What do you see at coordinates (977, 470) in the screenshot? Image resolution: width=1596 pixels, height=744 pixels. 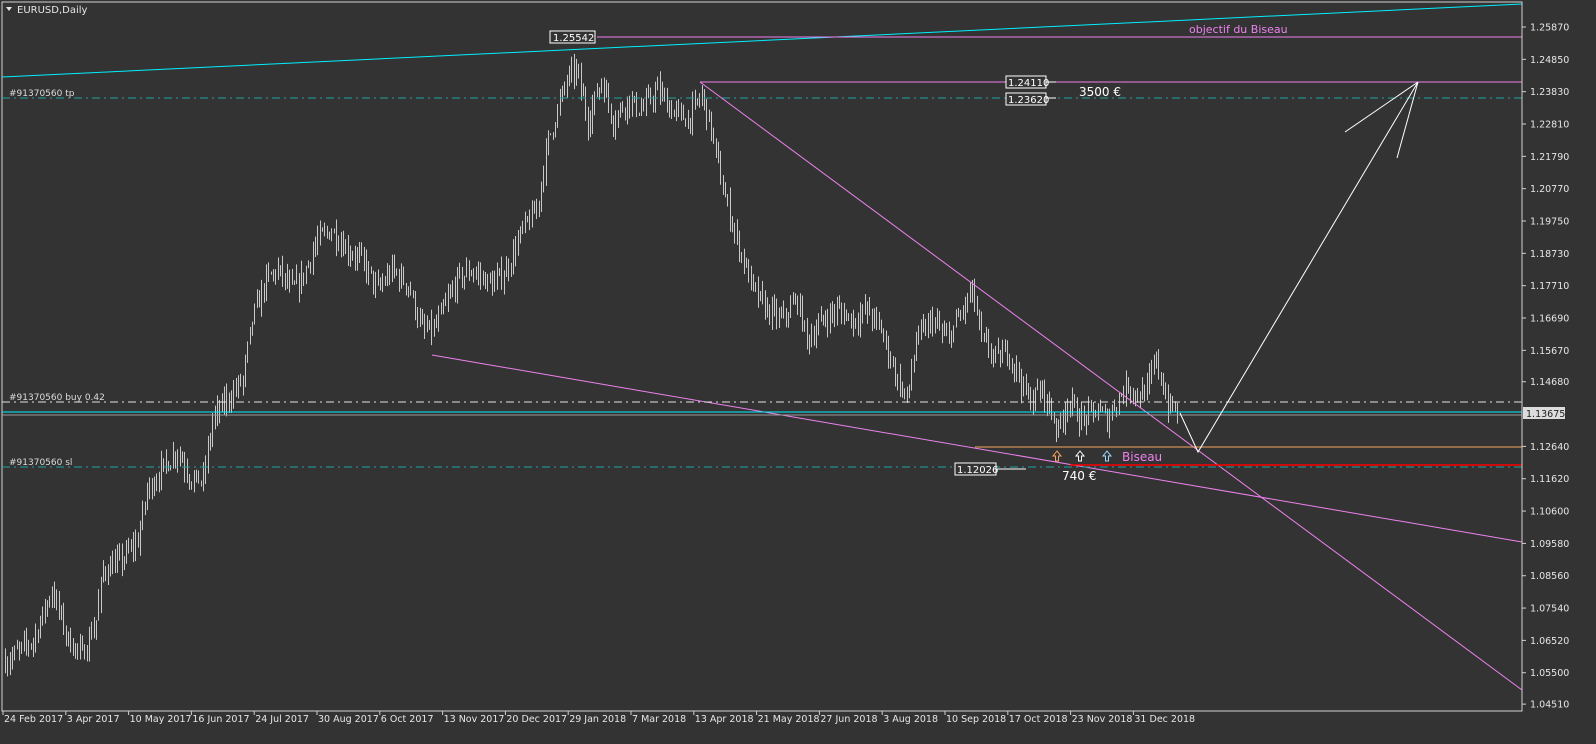 I see `low-price-text: 1.12026` at bounding box center [977, 470].